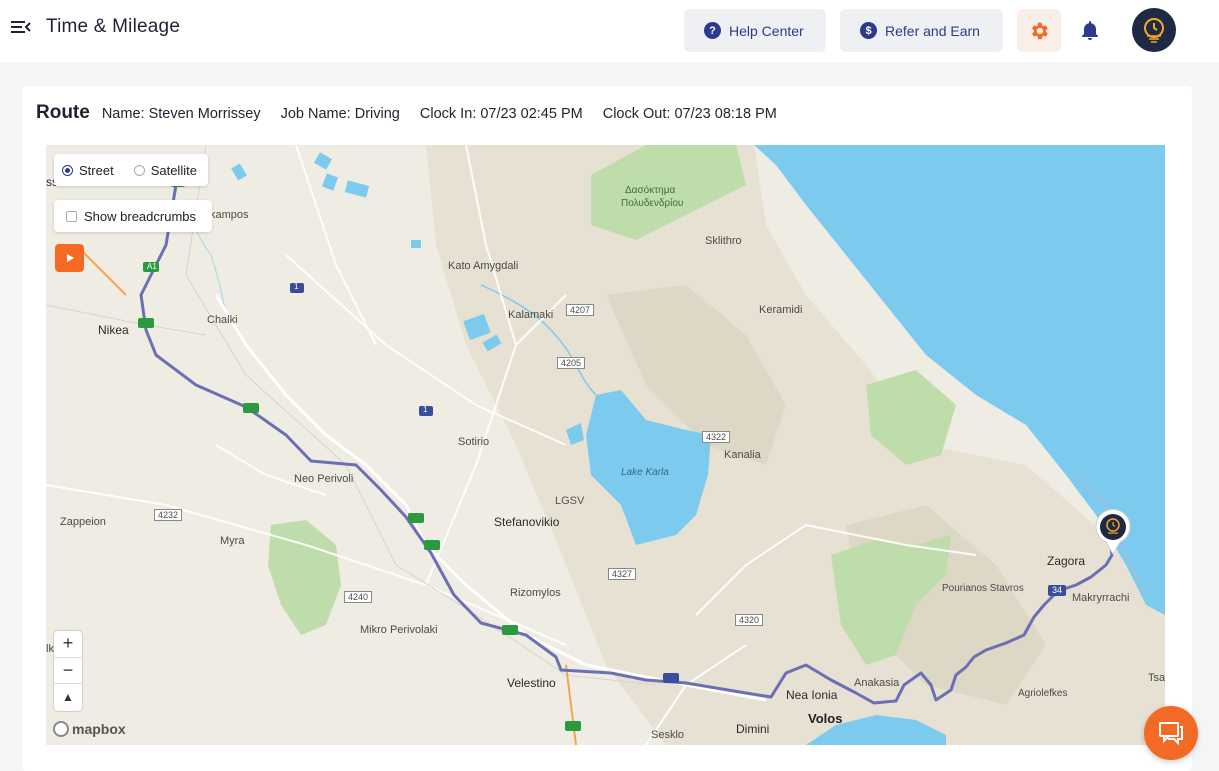  Describe the element at coordinates (68, 697) in the screenshot. I see `compass-reset-button: ▲` at that location.